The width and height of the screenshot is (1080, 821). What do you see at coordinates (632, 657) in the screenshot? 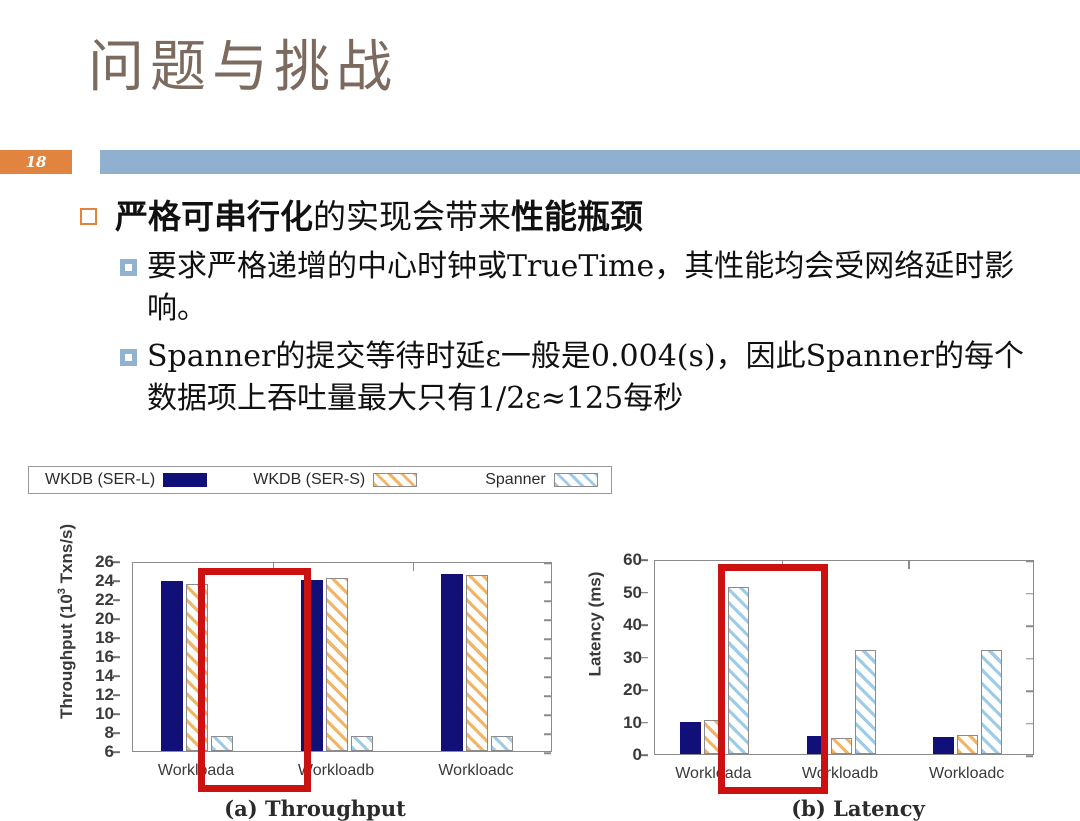
I see `y-tick-label: 30` at bounding box center [632, 657].